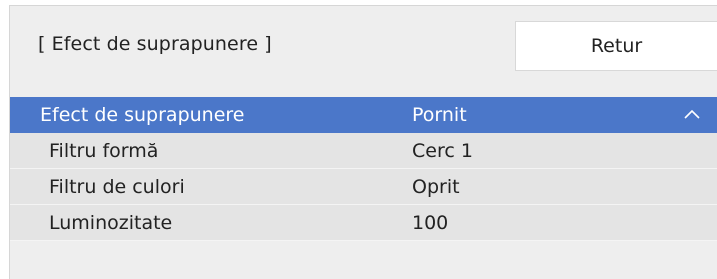 The image size is (717, 279). What do you see at coordinates (155, 44) in the screenshot?
I see `page-title: [ Efect de suprapunere ]` at bounding box center [155, 44].